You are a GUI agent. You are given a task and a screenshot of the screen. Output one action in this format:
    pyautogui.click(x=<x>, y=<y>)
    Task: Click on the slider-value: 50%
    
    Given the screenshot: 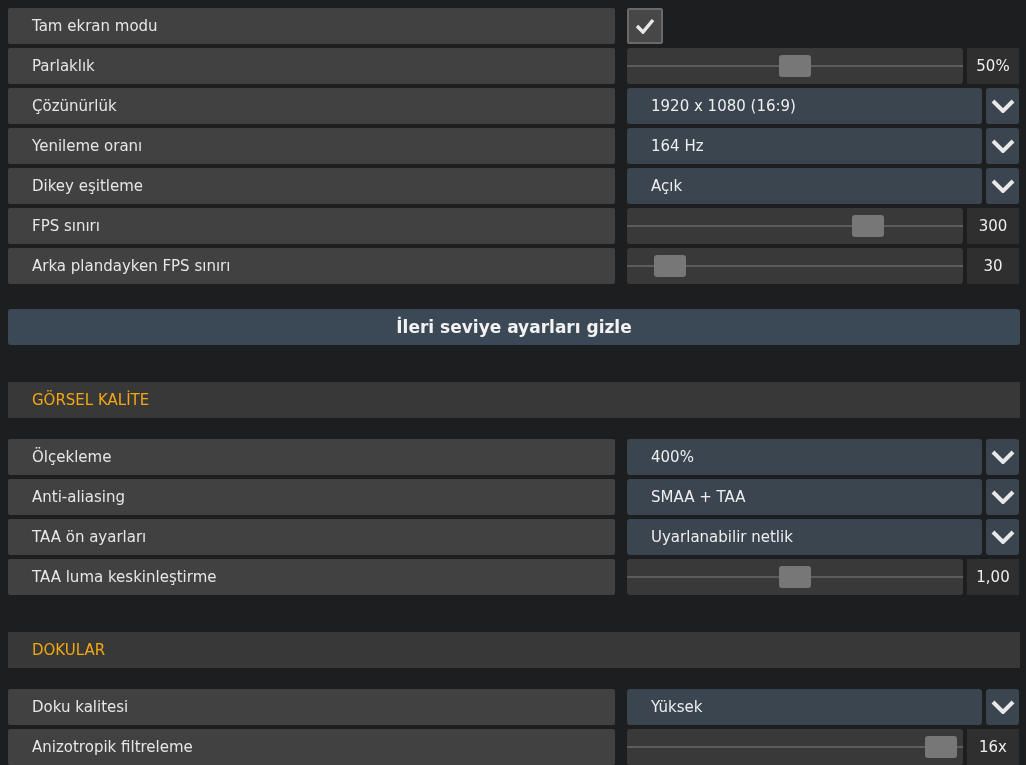 What is the action you would take?
    pyautogui.click(x=993, y=66)
    